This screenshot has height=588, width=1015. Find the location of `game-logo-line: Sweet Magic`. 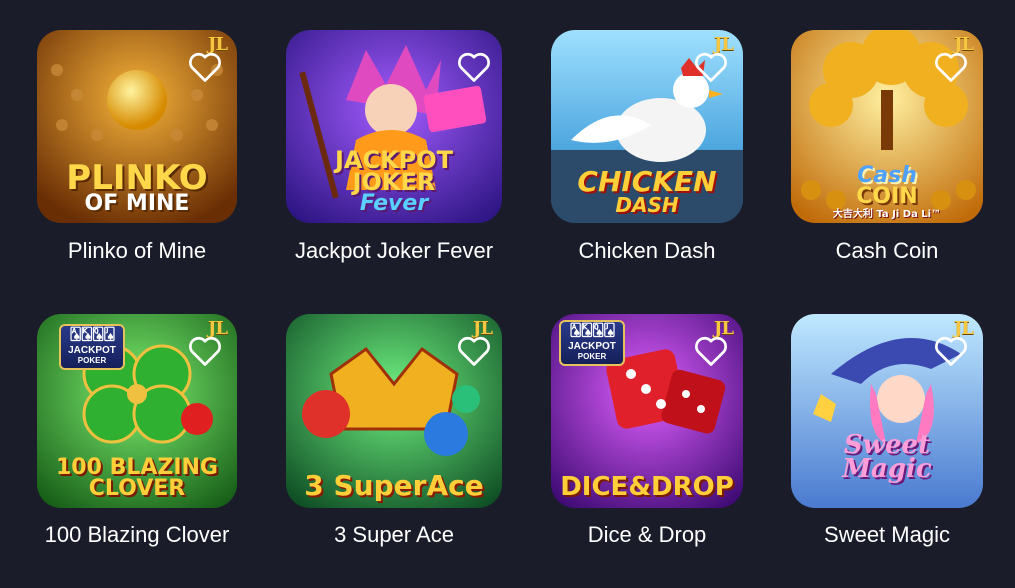

game-logo-line: Sweet Magic is located at coordinates (887, 457).